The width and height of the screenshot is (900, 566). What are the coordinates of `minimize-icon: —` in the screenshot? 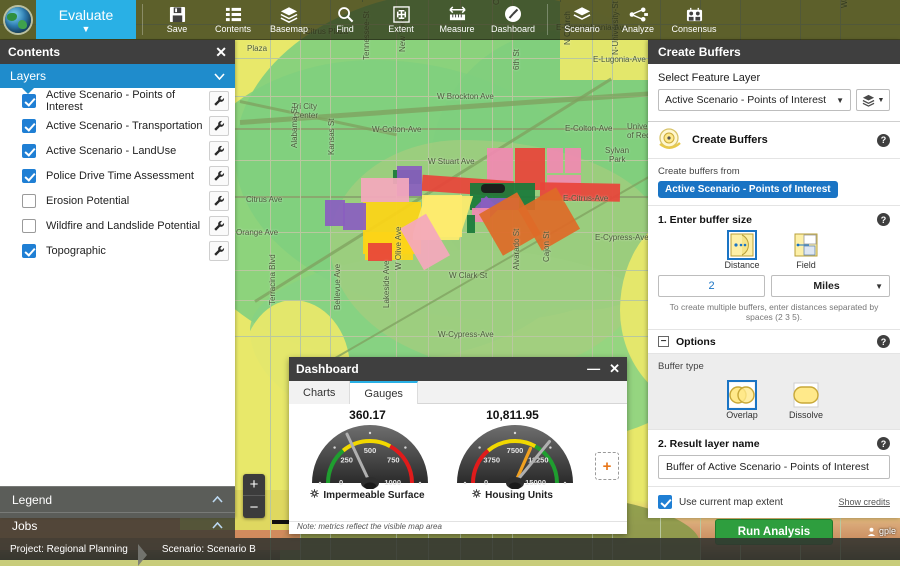 It's located at (593, 368).